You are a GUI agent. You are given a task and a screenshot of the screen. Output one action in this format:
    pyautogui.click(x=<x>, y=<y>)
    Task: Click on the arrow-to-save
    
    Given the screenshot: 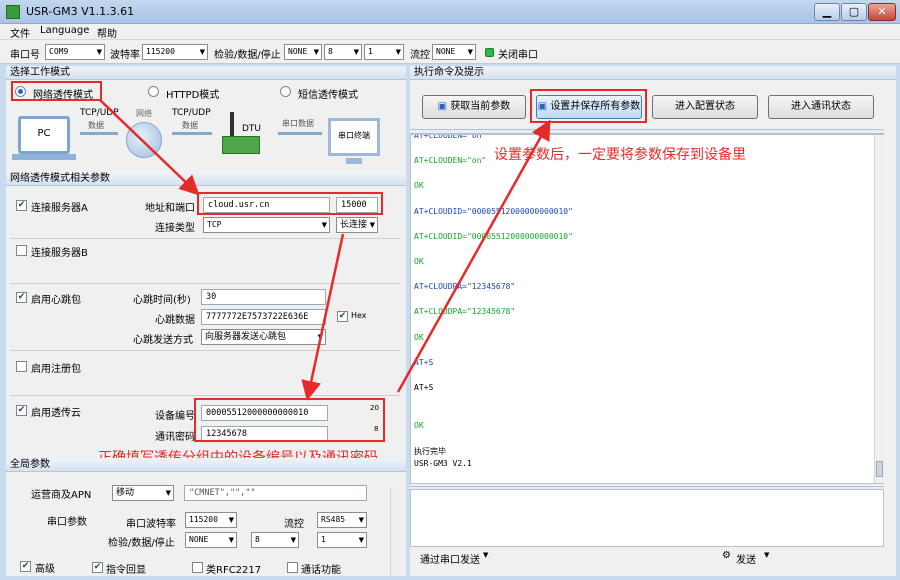 What is the action you would take?
    pyautogui.click(x=473, y=256)
    